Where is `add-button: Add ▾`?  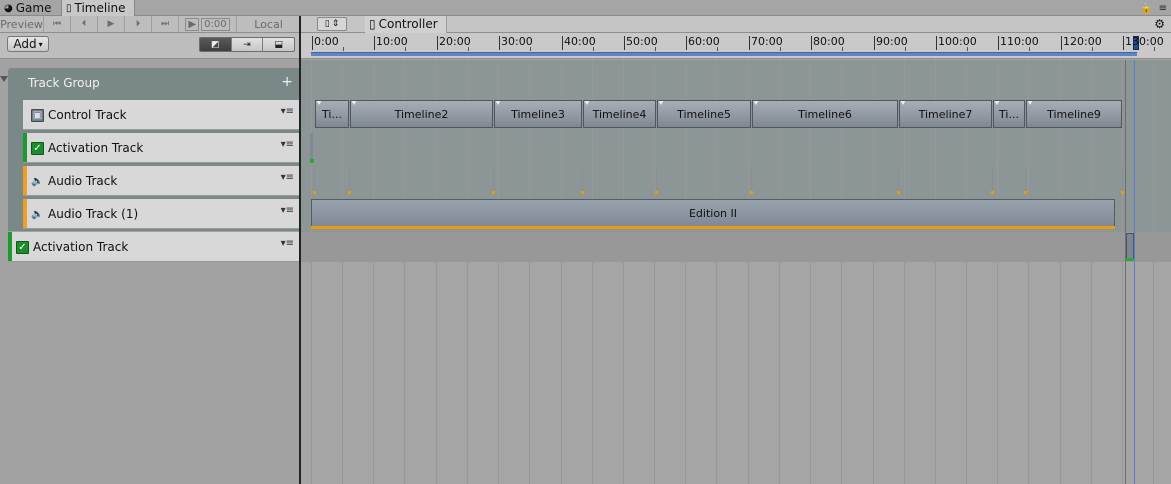
add-button: Add ▾ is located at coordinates (28, 44).